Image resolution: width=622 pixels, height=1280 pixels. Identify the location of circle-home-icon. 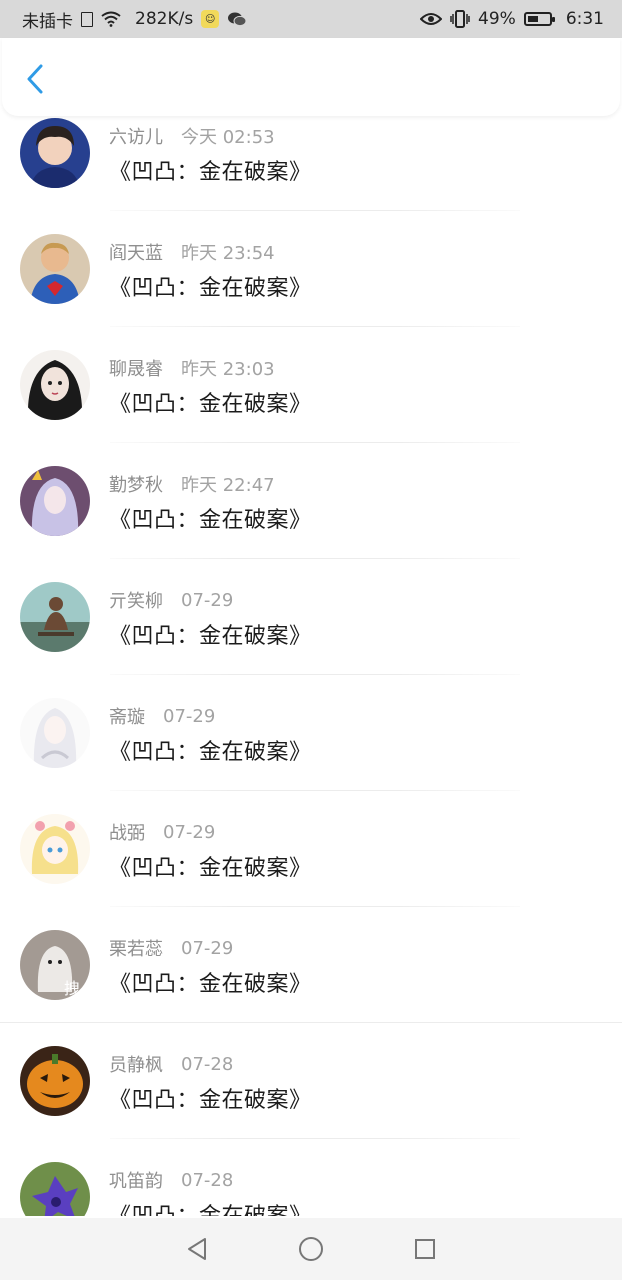
(311, 1249).